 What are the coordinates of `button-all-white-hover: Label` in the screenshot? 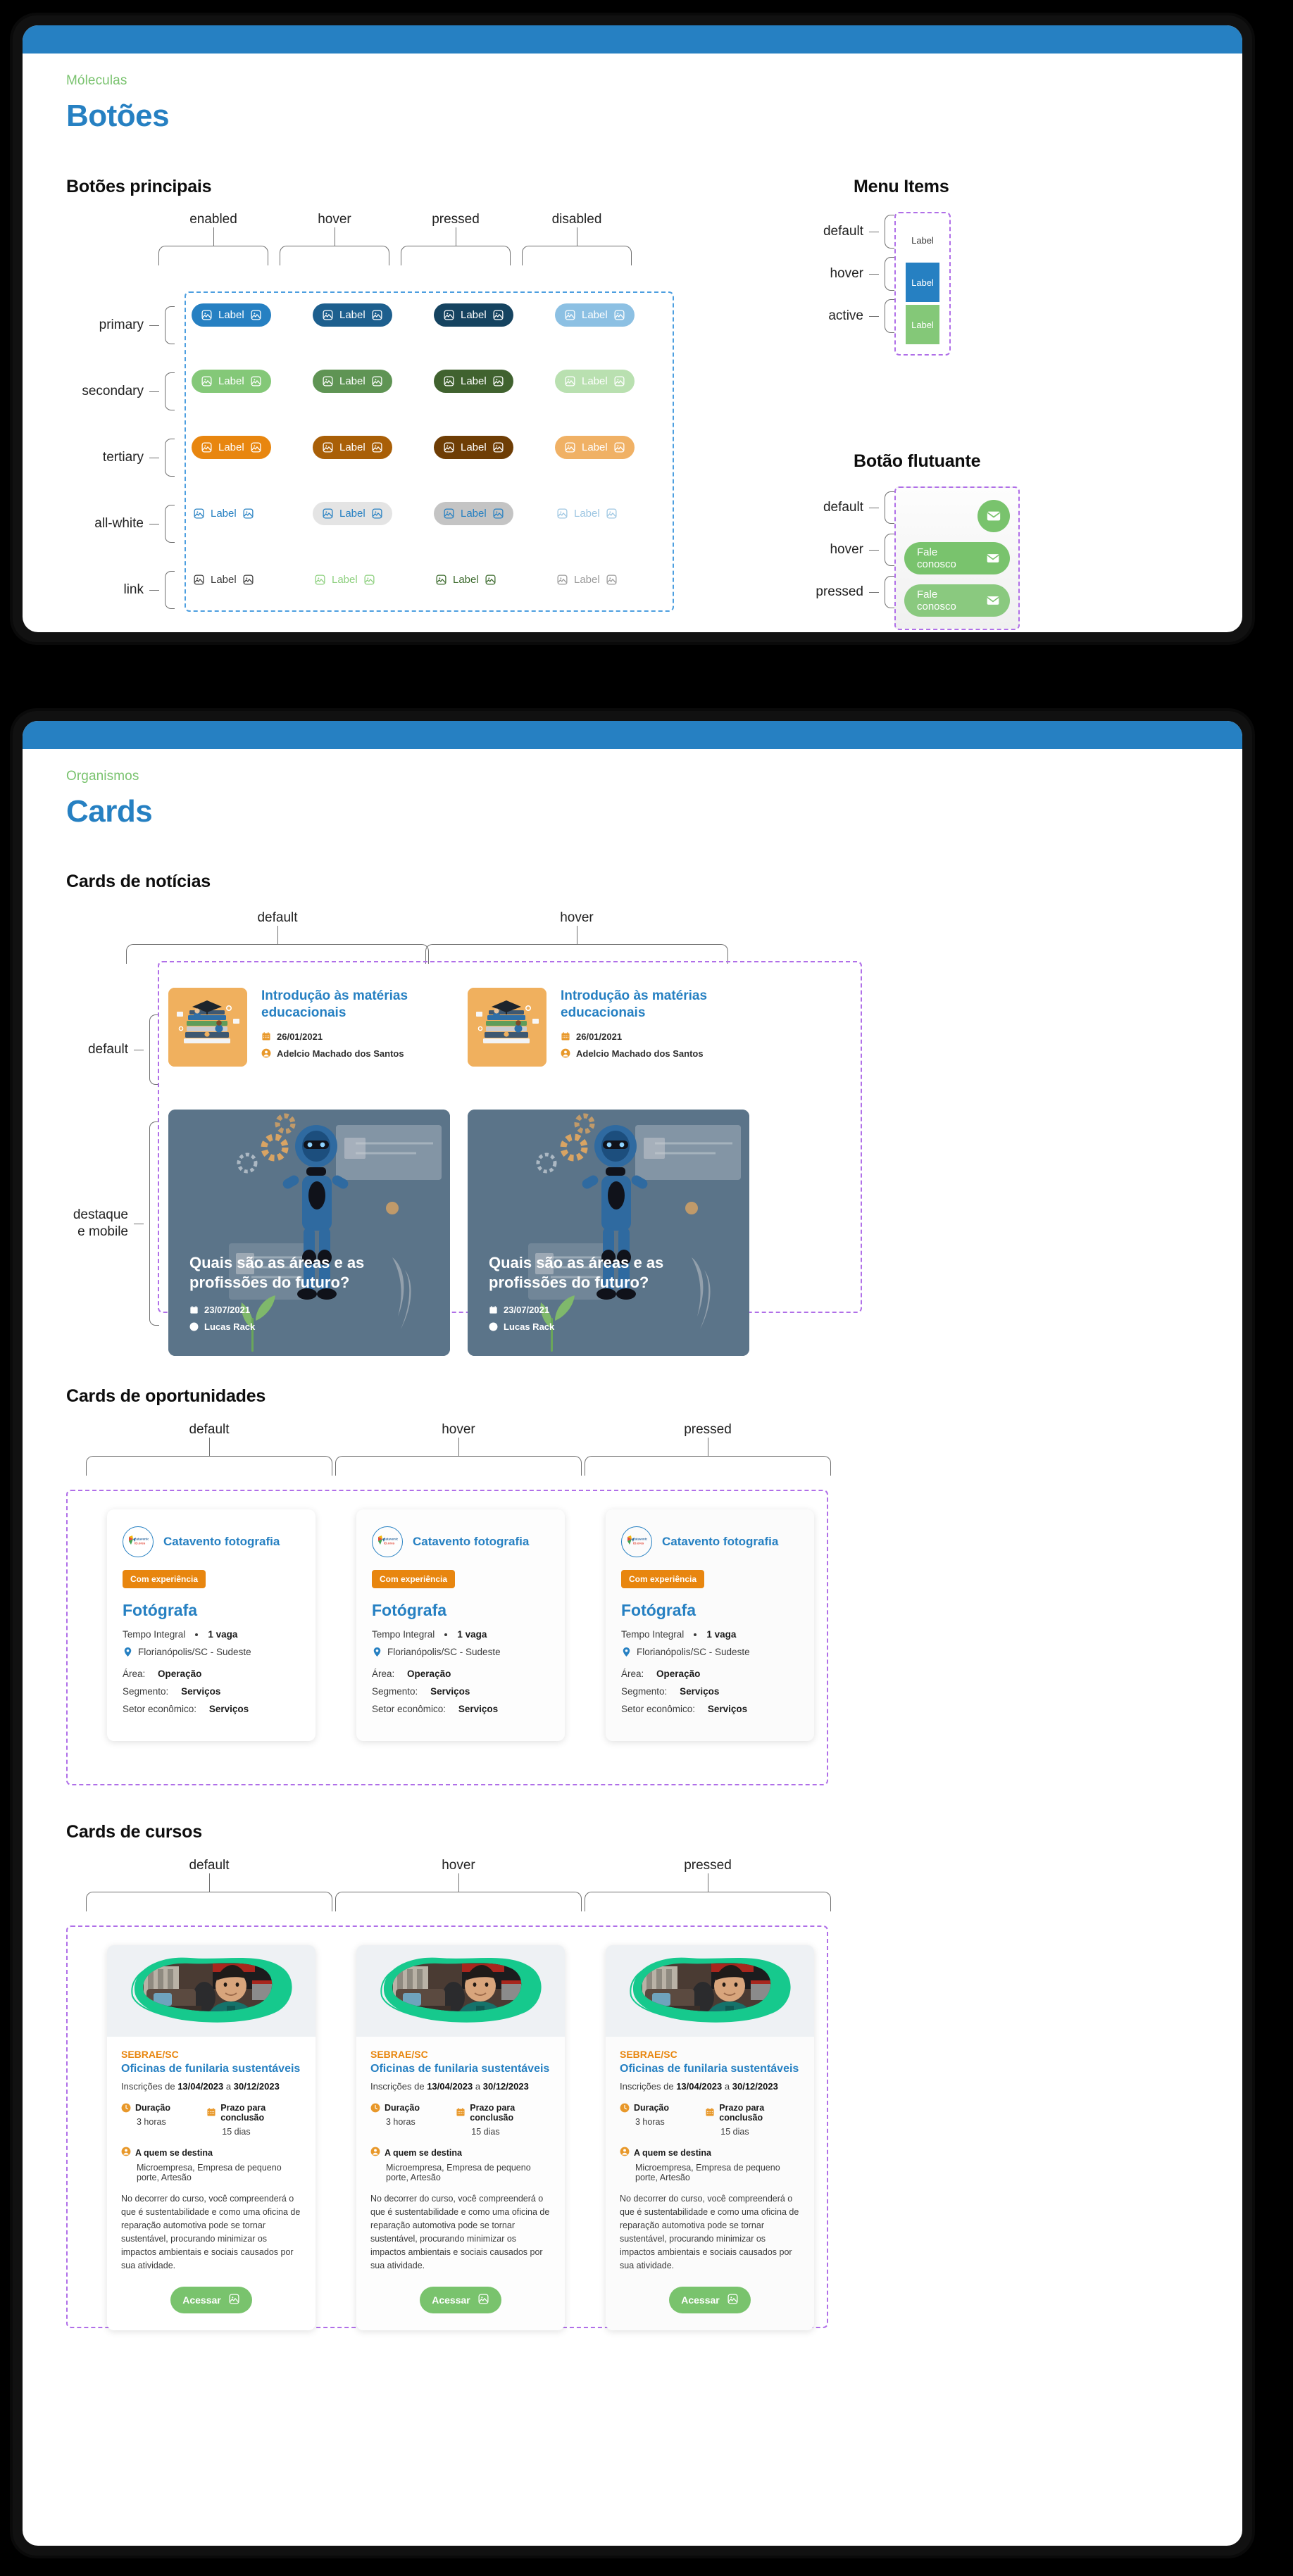 It's located at (352, 513).